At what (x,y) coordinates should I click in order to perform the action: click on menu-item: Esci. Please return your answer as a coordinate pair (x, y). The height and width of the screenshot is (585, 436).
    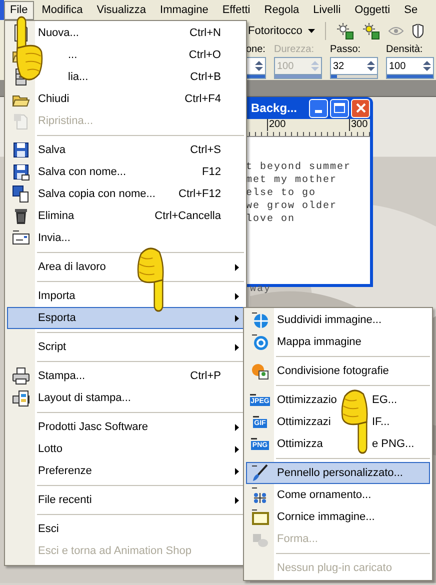
    Looking at the image, I should click on (125, 529).